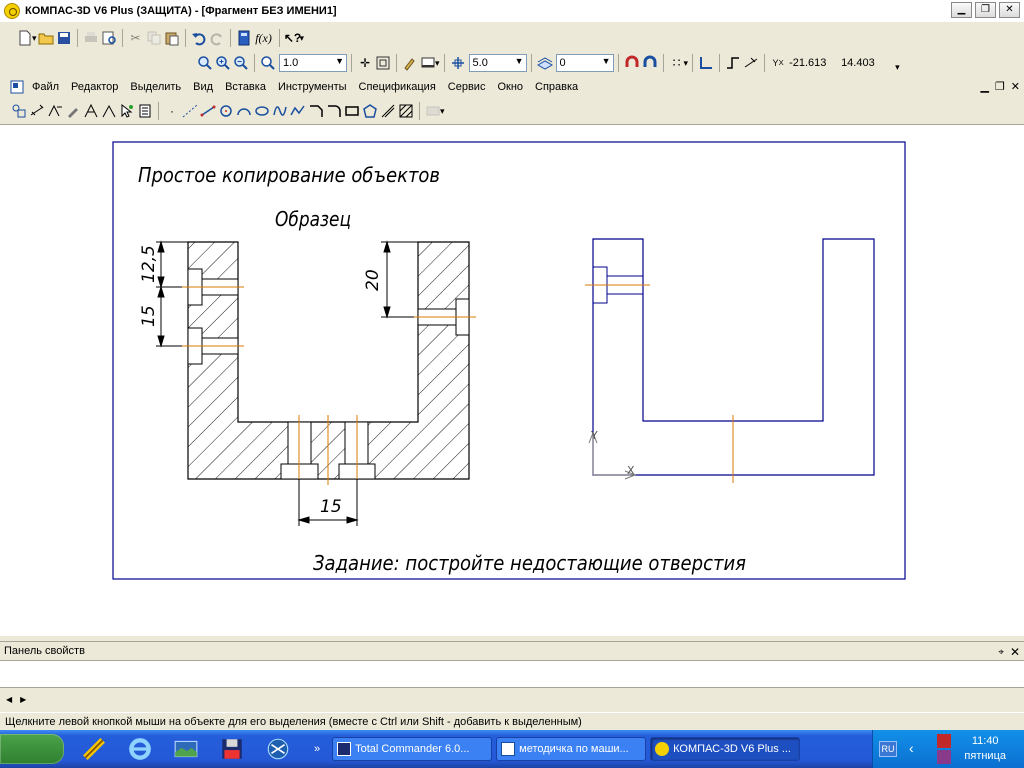  I want to click on undo-button, so click(199, 38).